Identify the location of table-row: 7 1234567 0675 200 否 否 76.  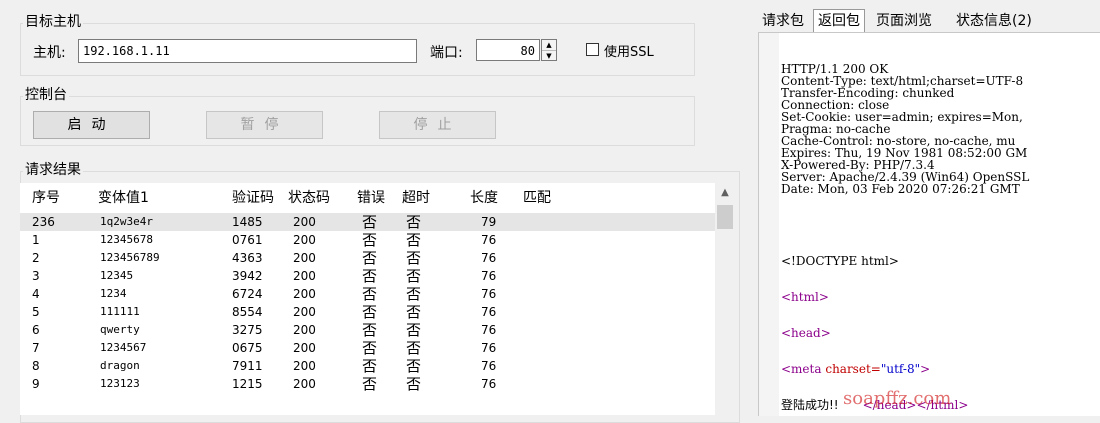
(367, 348).